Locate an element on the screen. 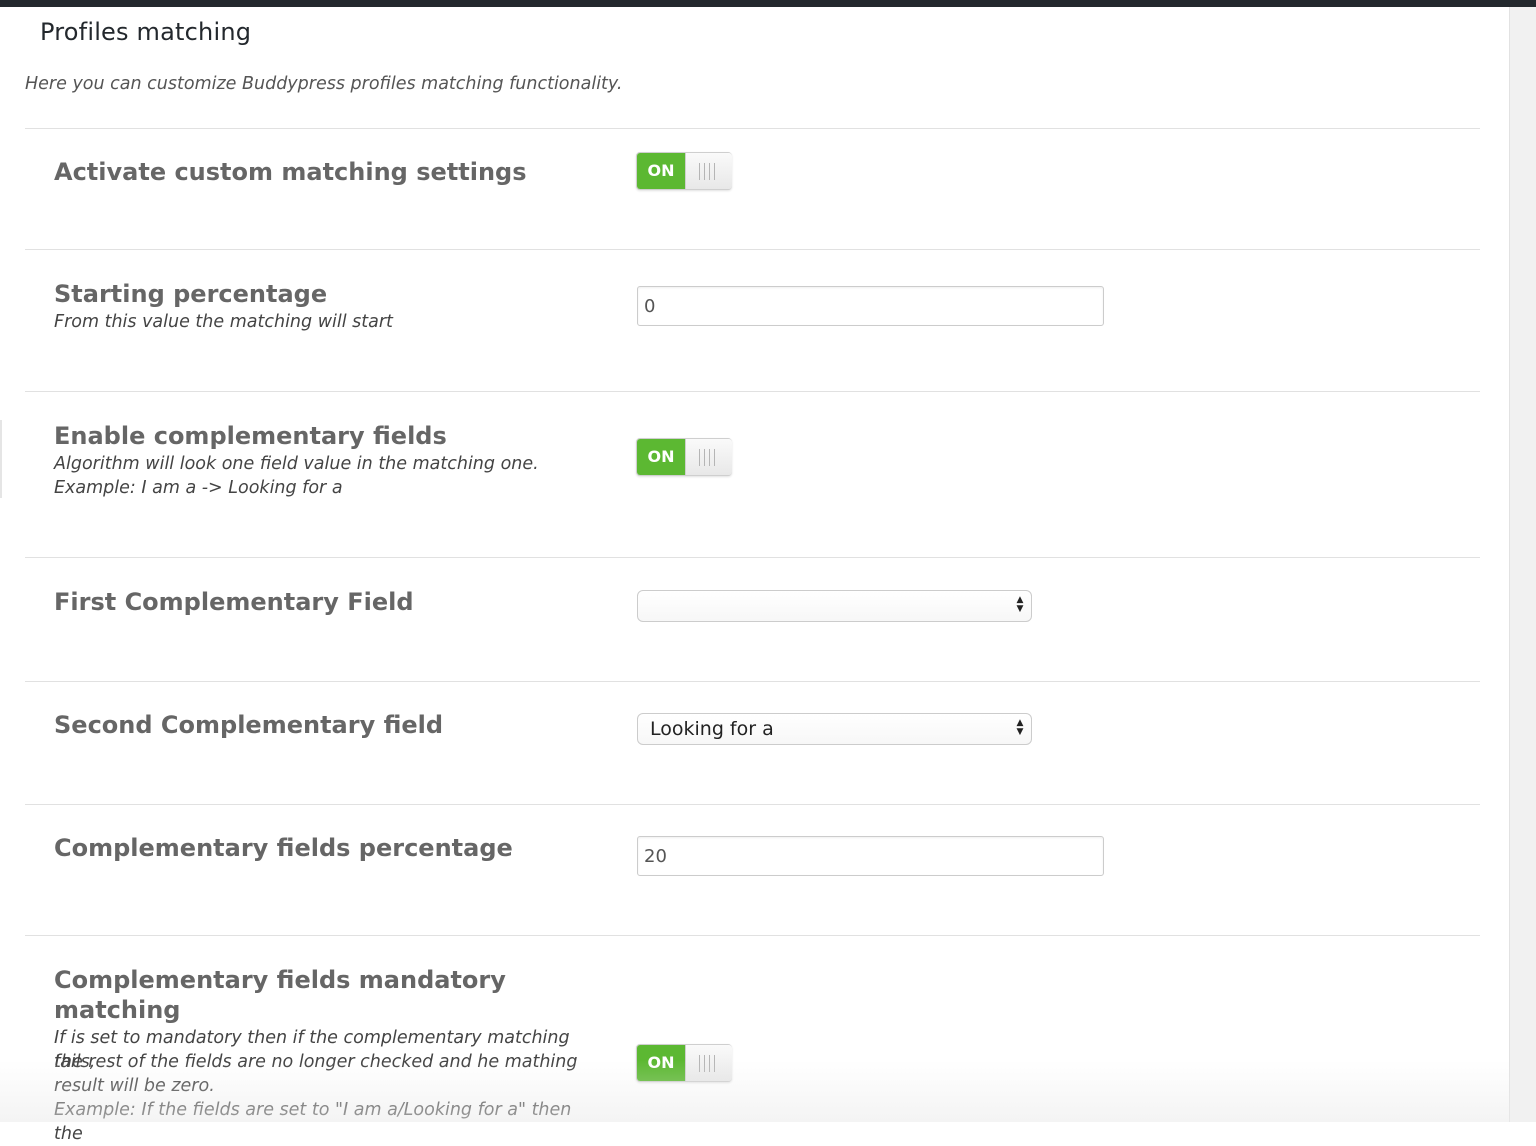 The image size is (1536, 1146). first-complementary-select: ▲ ▼ is located at coordinates (834, 606).